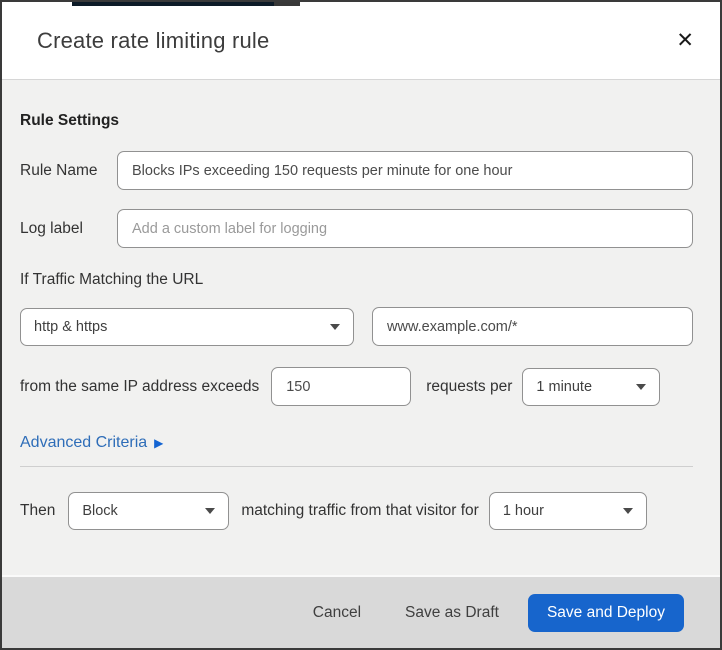 The width and height of the screenshot is (722, 650). What do you see at coordinates (153, 40) in the screenshot?
I see `dialog-title: Create rate limiting rule` at bounding box center [153, 40].